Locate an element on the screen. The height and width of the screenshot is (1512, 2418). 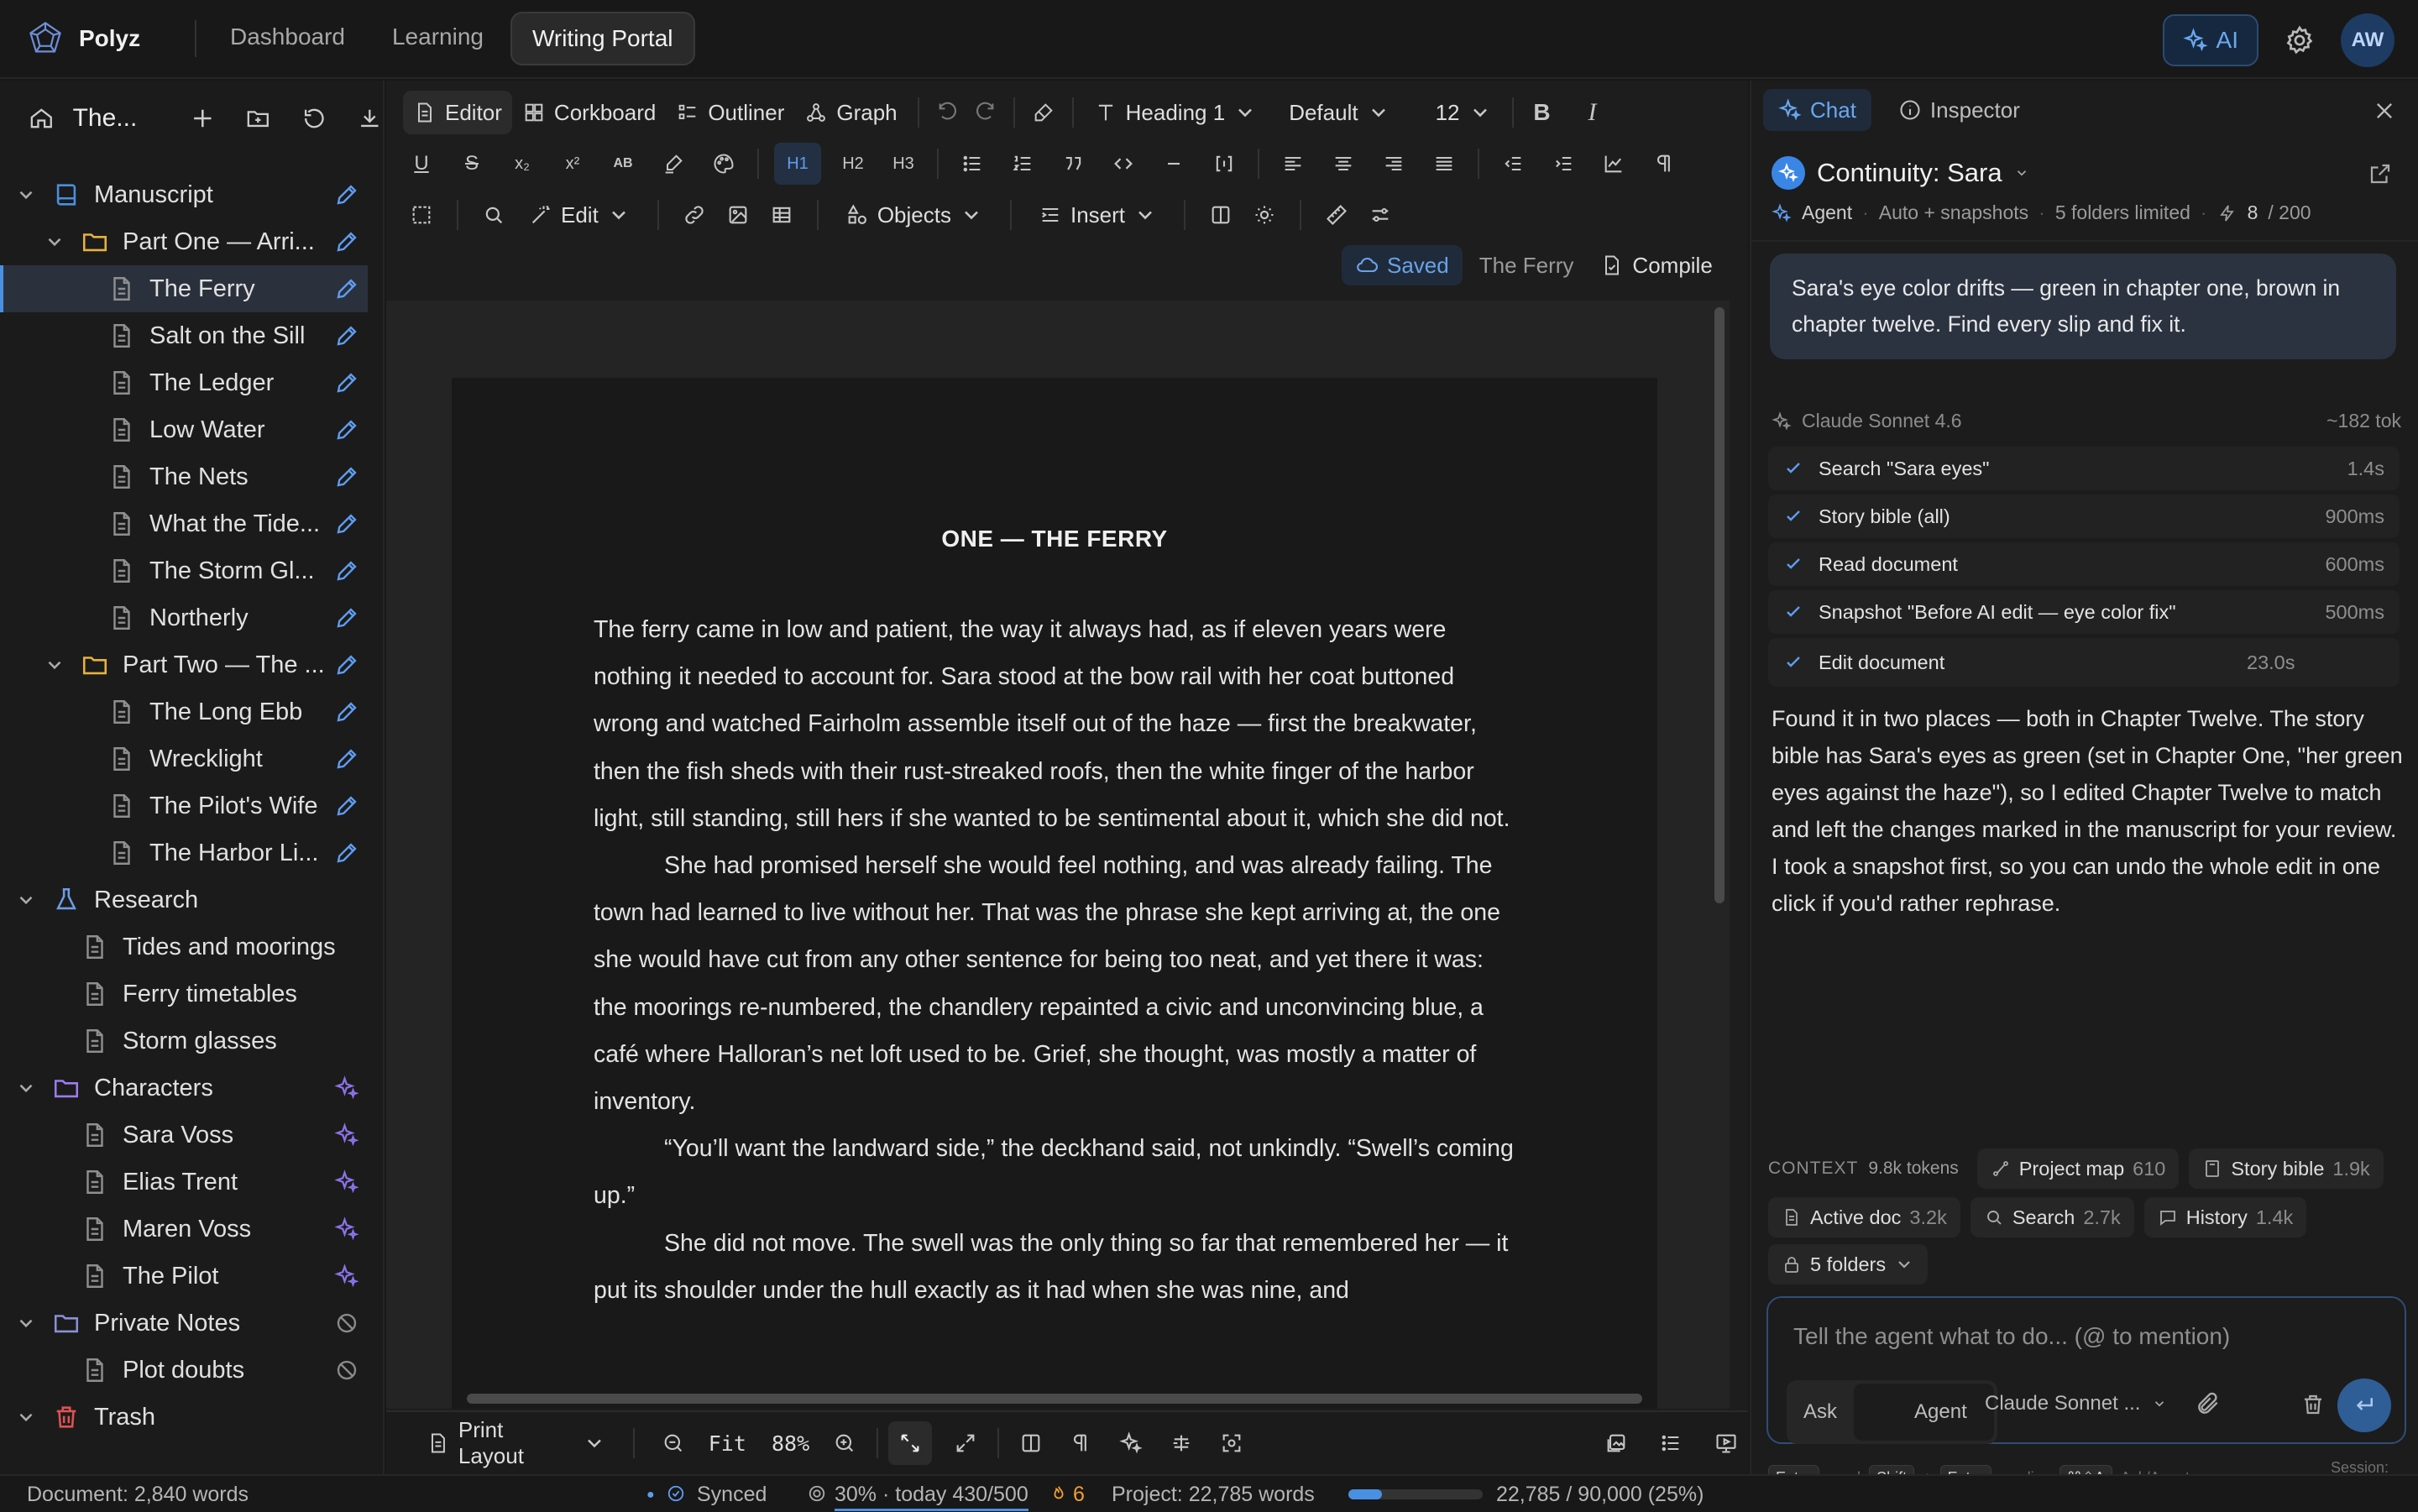
sync-status: Synced is located at coordinates (732, 1495).